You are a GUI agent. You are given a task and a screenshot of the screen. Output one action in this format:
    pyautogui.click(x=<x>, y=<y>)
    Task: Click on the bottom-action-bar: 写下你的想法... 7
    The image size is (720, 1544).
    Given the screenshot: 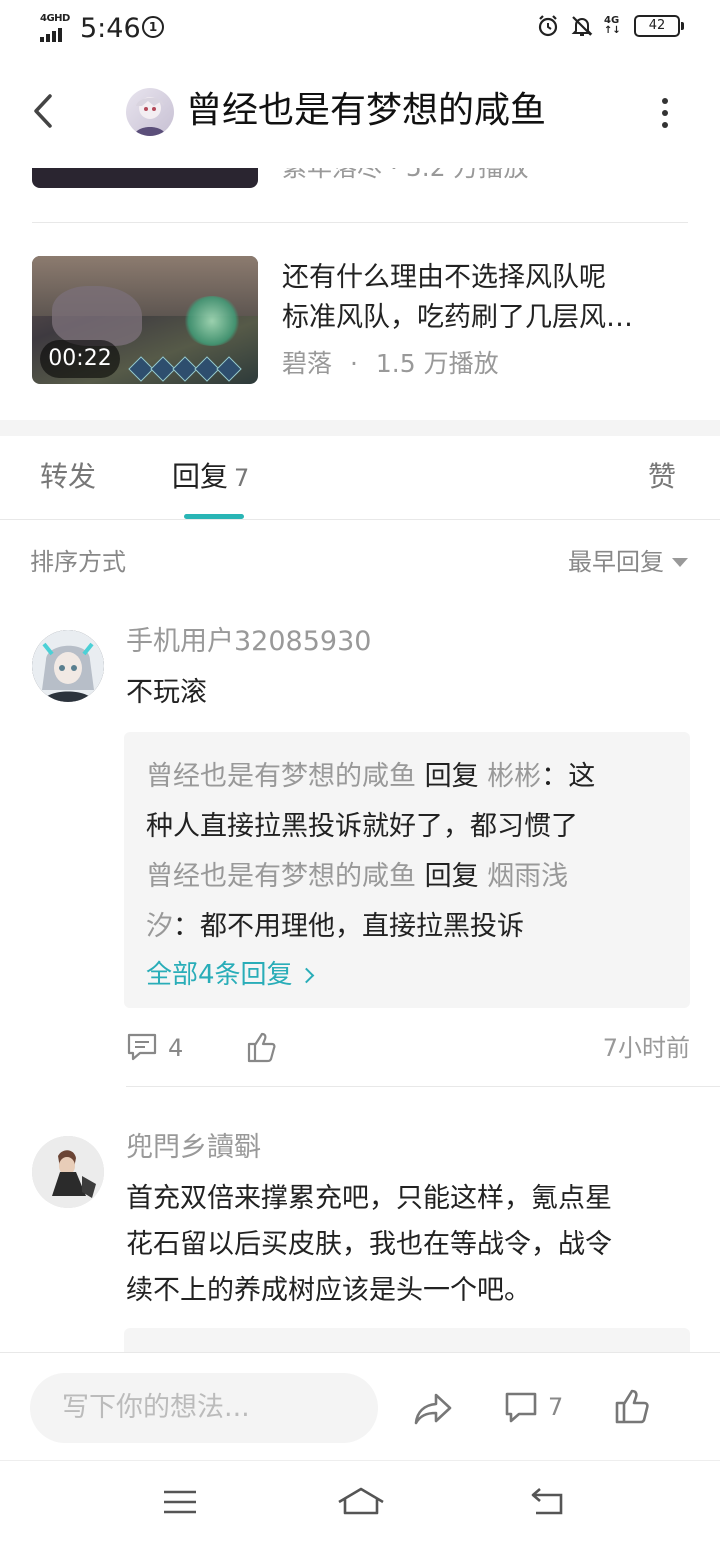 What is the action you would take?
    pyautogui.click(x=360, y=1406)
    